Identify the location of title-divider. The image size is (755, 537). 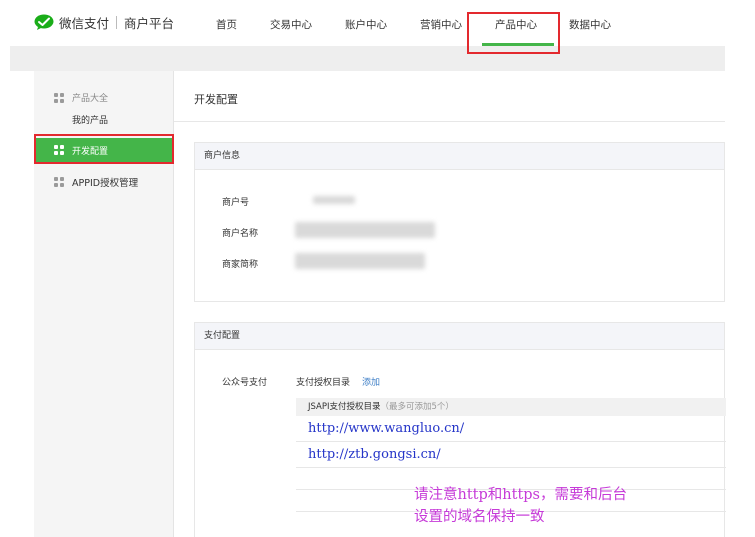
(449, 121).